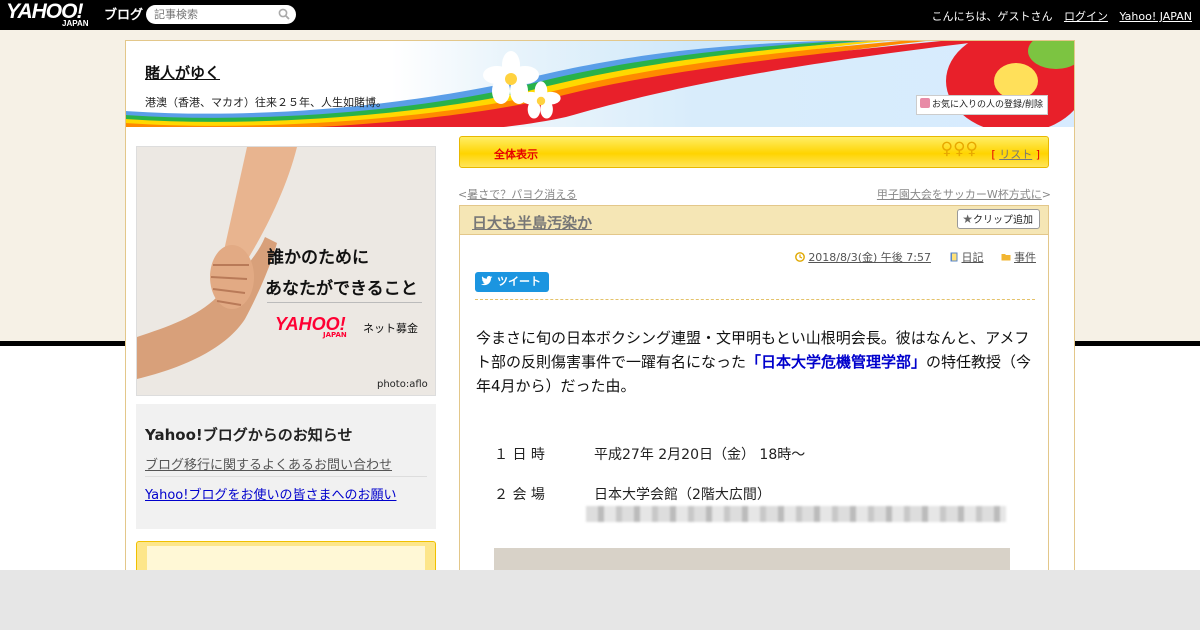  What do you see at coordinates (217, 263) in the screenshot?
I see `handshake-photo` at bounding box center [217, 263].